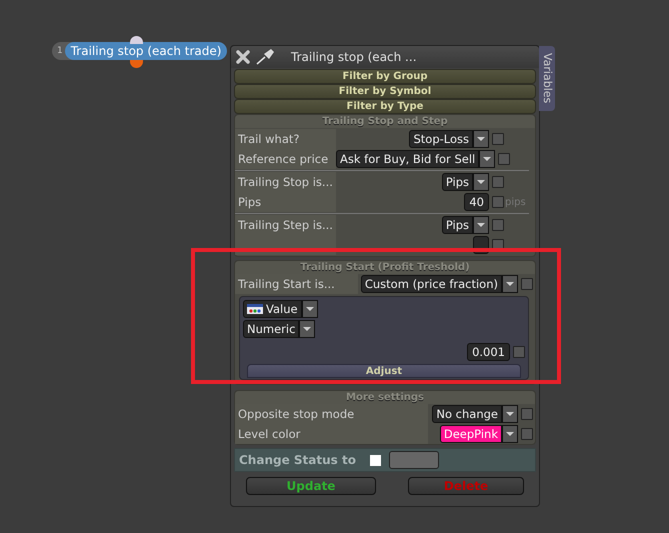 This screenshot has width=669, height=533. I want to click on dropdown-field: No change, so click(467, 414).